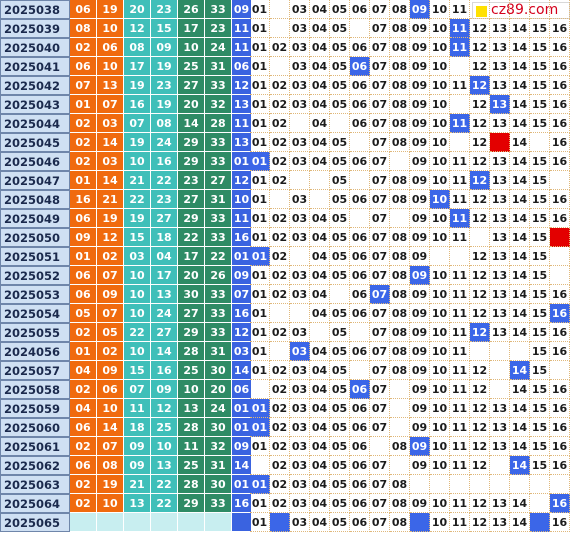  Describe the element at coordinates (110, 142) in the screenshot. I see `red-ball: 14` at that location.